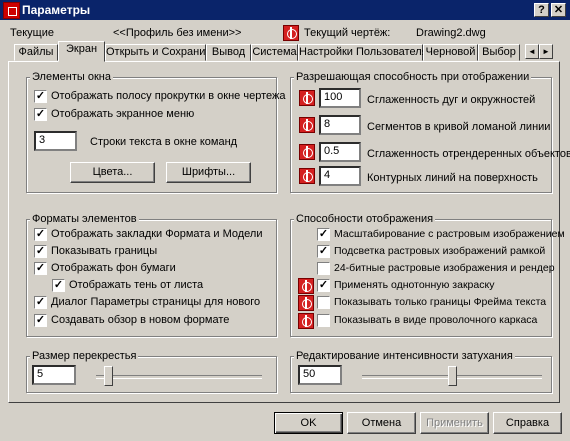 Image resolution: width=570 pixels, height=441 pixels. I want to click on page-setup-dialog-label: Диалог Параметры страницы для нового, so click(156, 302).